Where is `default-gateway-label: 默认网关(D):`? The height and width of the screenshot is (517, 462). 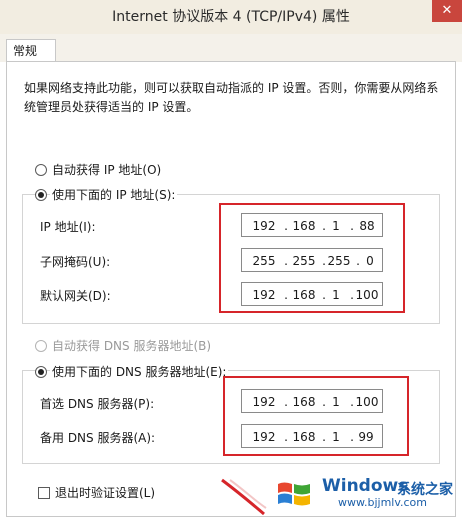
default-gateway-label: 默认网关(D): is located at coordinates (75, 296).